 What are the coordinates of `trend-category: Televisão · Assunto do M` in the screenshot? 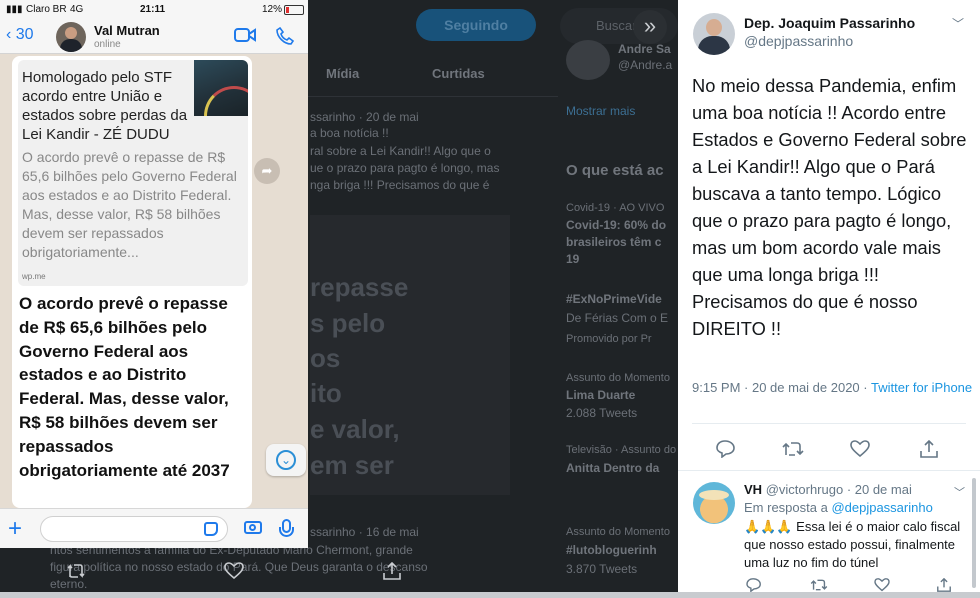 It's located at (627, 450).